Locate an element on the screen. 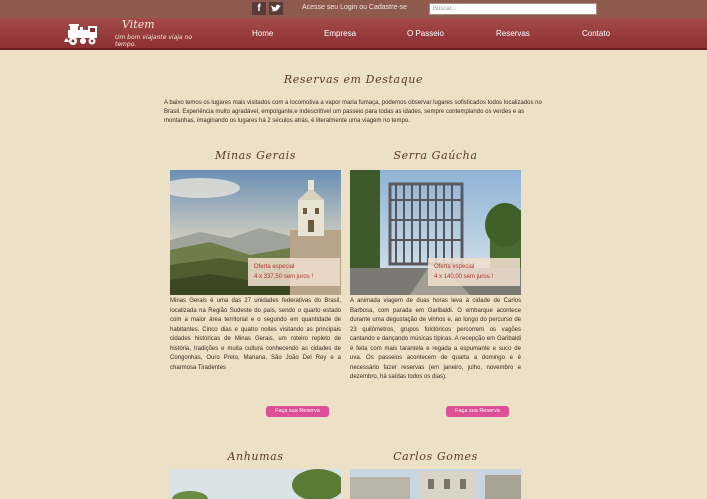 Image resolution: width=707 pixels, height=499 pixels. nav-item-reservas: Reservas is located at coordinates (513, 33).